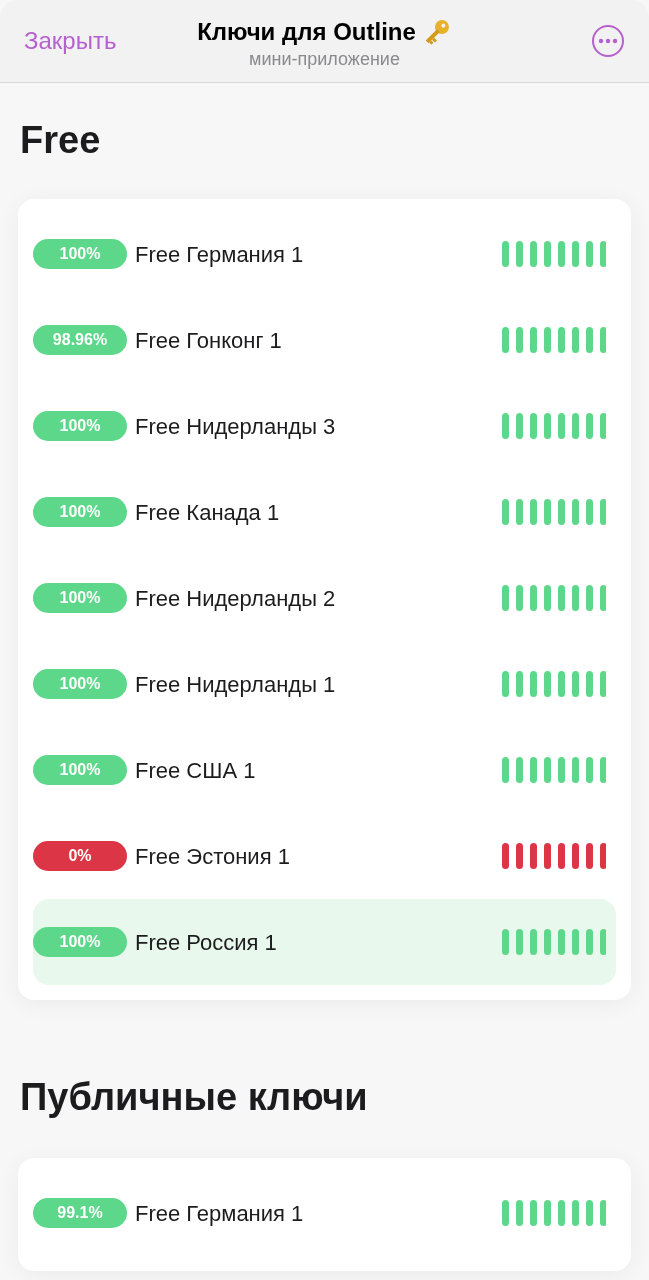 The image size is (649, 1280). I want to click on uptime-badge: 99.1%, so click(80, 1213).